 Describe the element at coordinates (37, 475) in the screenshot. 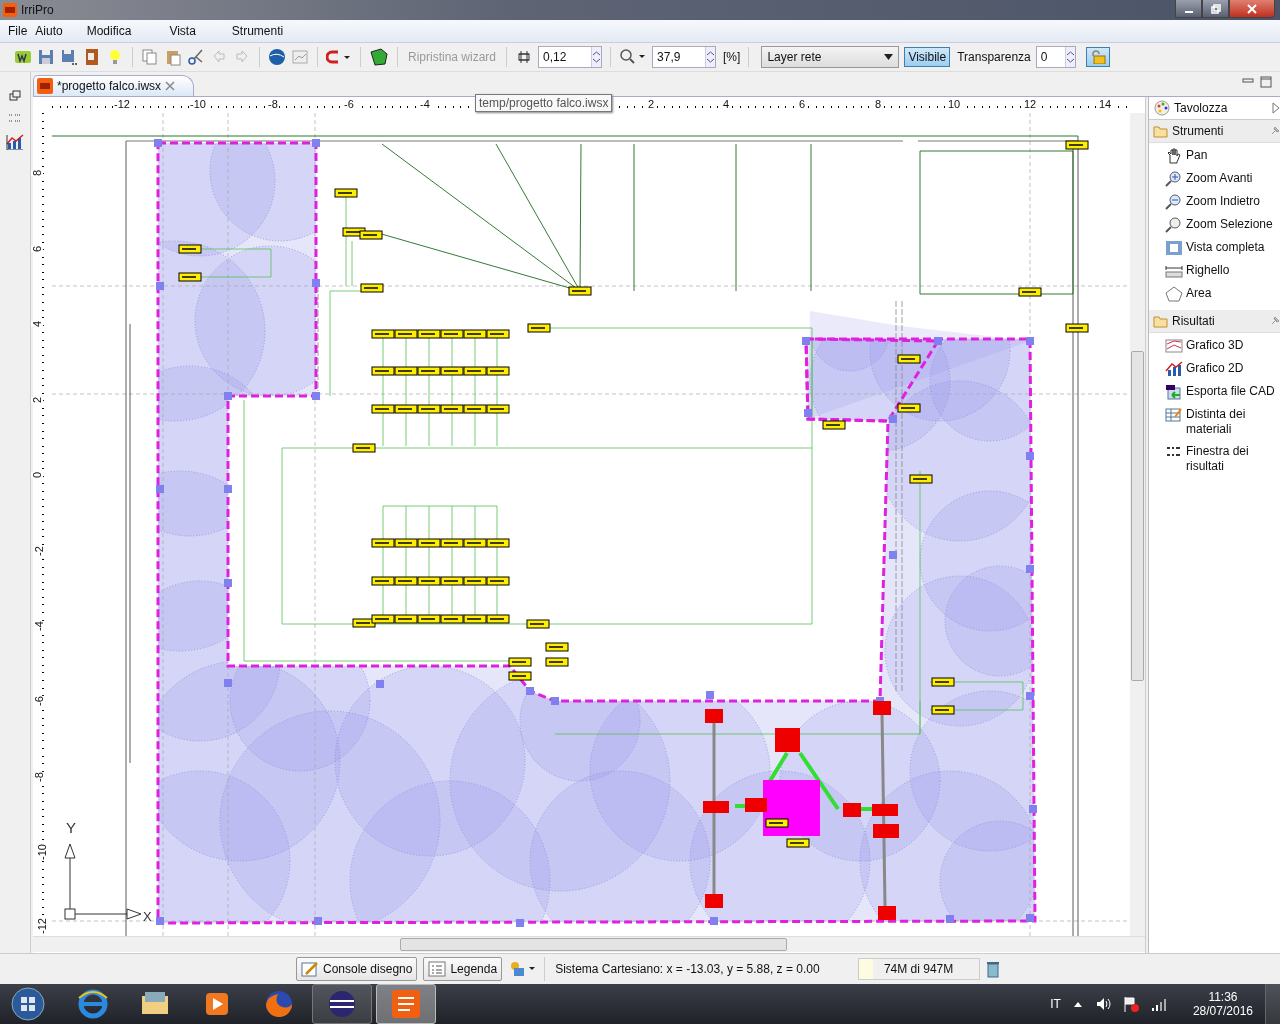

I see `ruler-label: 0` at that location.